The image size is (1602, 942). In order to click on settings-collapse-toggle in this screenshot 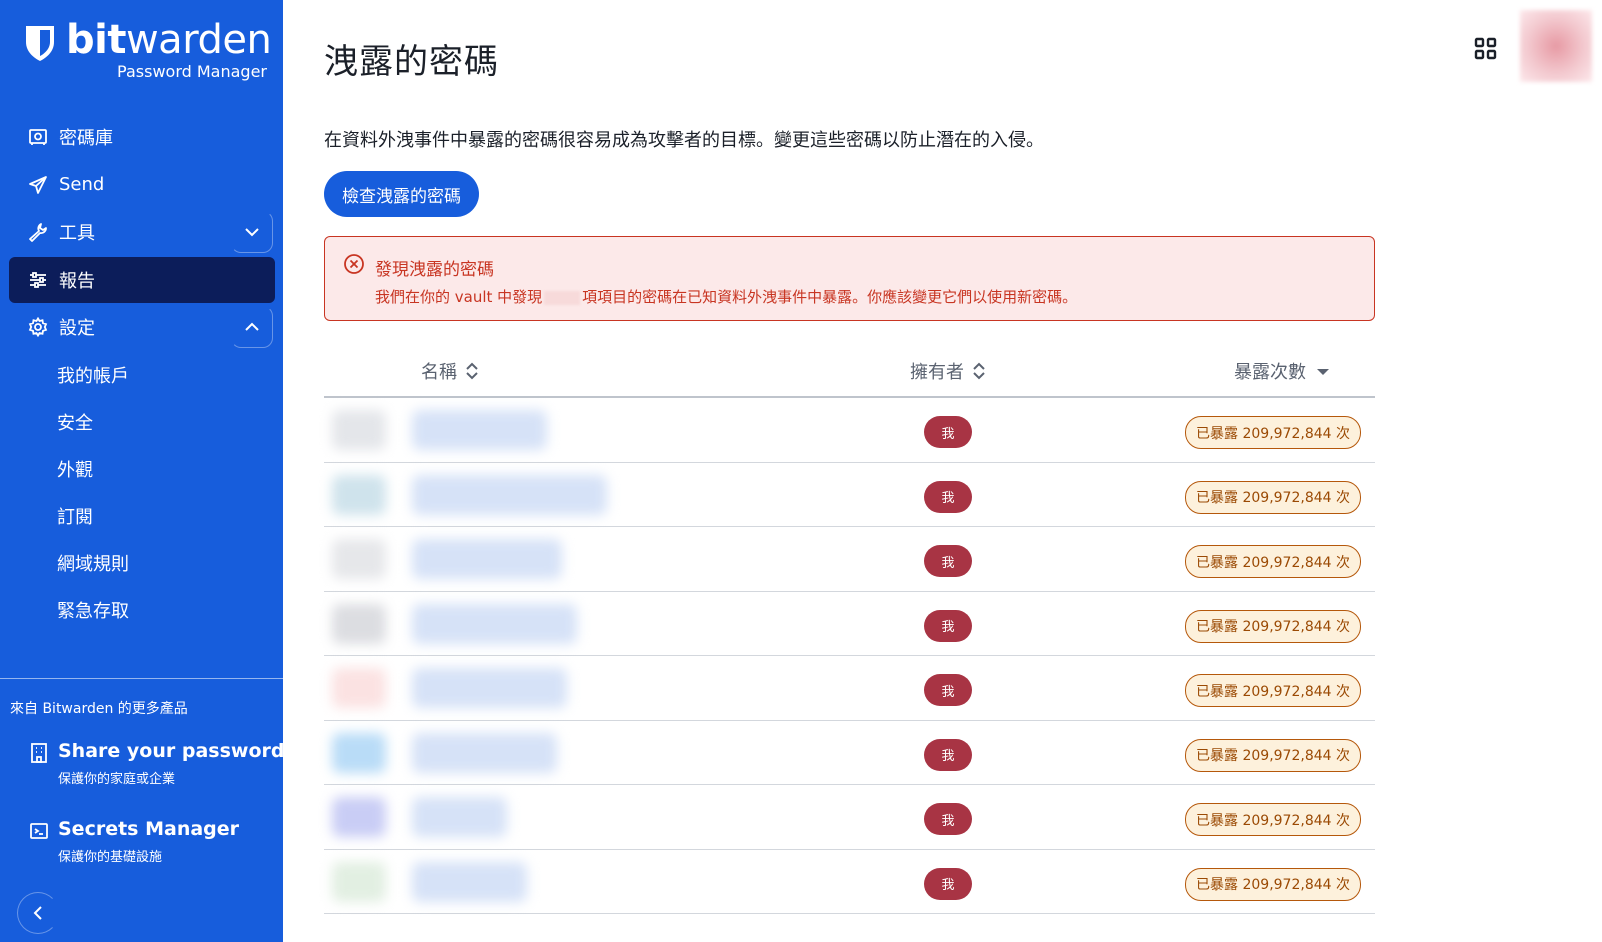, I will do `click(252, 327)`.